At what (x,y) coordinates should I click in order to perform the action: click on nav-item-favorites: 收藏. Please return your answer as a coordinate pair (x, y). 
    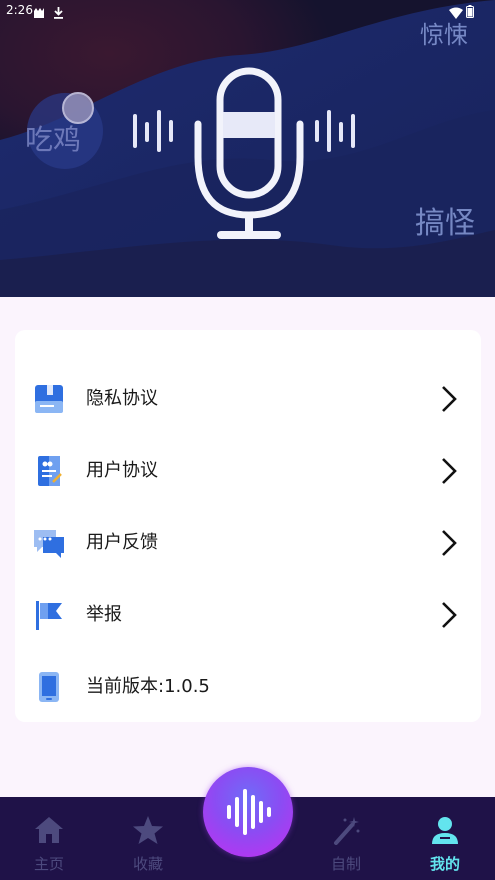
    Looking at the image, I should click on (148, 838).